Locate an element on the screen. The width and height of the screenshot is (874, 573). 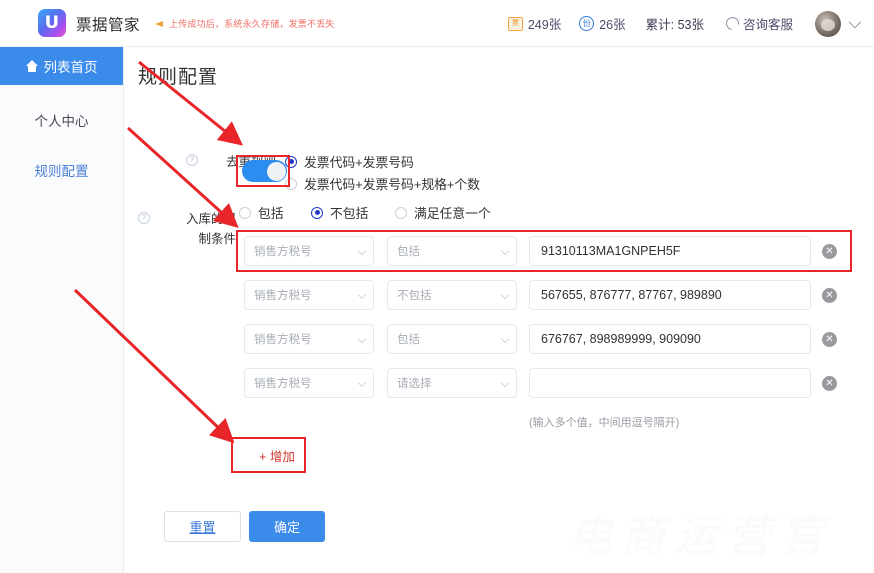
condition-operator-value-1: 不包括 is located at coordinates (414, 296).